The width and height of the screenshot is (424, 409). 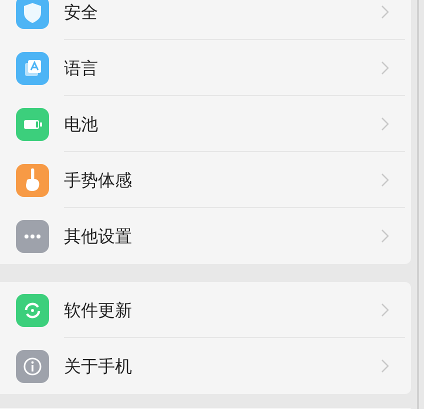 I want to click on item-label: 手势体感, so click(x=98, y=181).